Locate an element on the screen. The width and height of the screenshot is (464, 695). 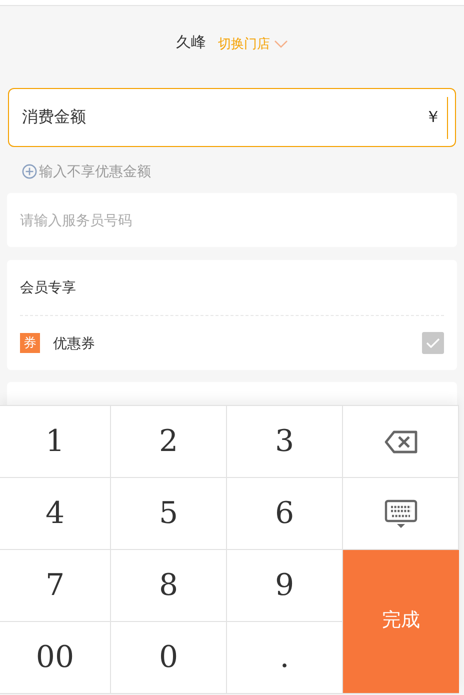
coupon-badge: 券 is located at coordinates (30, 343).